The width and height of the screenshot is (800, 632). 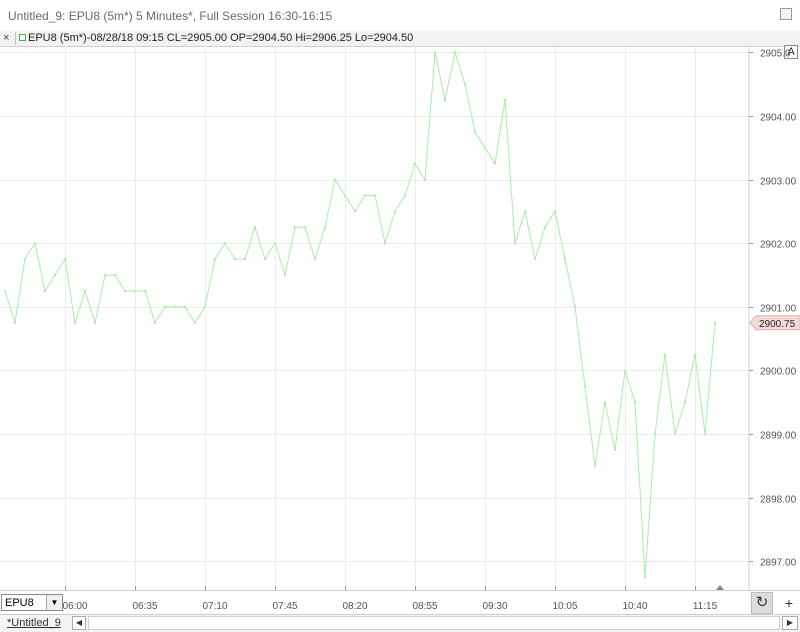 I want to click on price-tick-label: 2905.0, so click(x=775, y=54).